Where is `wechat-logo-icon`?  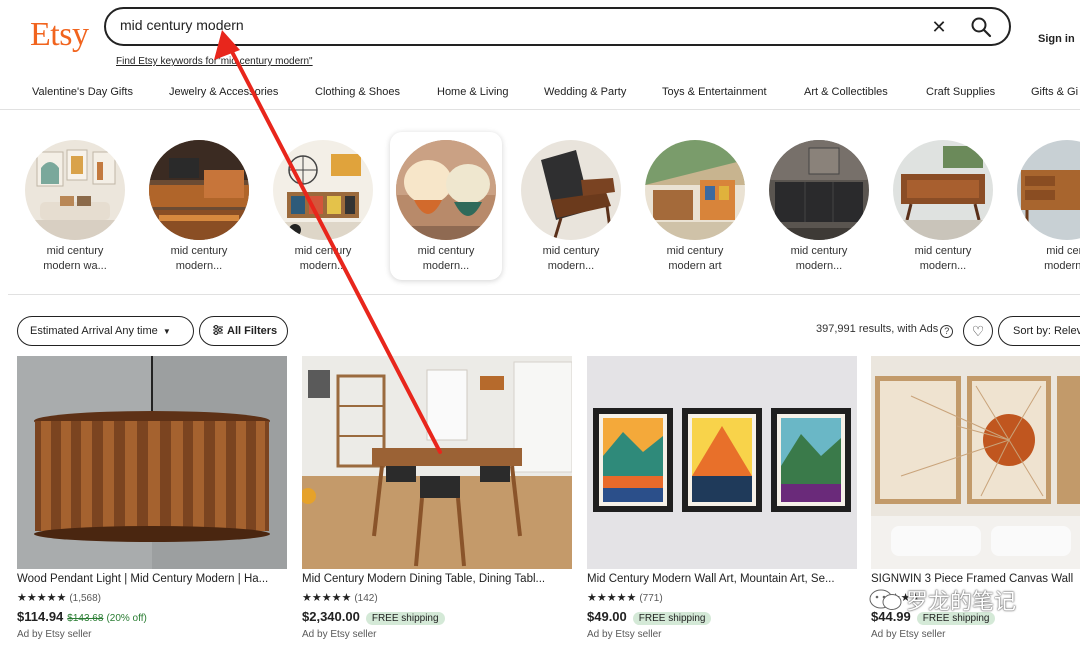
wechat-logo-icon is located at coordinates (885, 599).